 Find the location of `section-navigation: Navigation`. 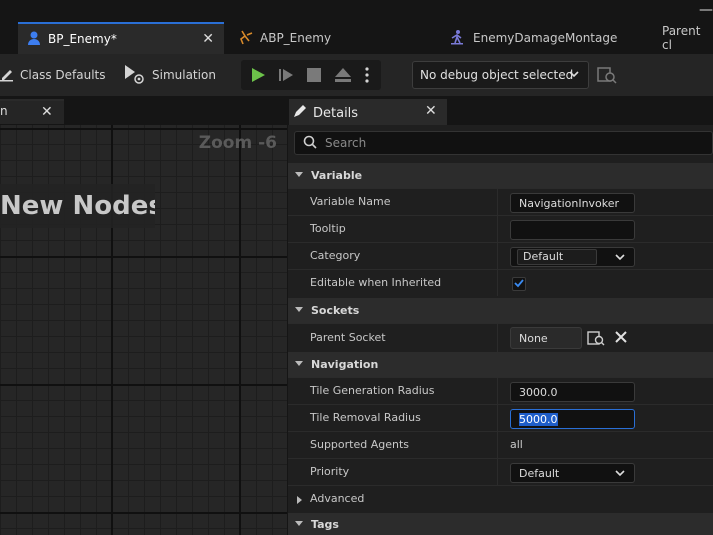

section-navigation: Navigation is located at coordinates (500, 364).